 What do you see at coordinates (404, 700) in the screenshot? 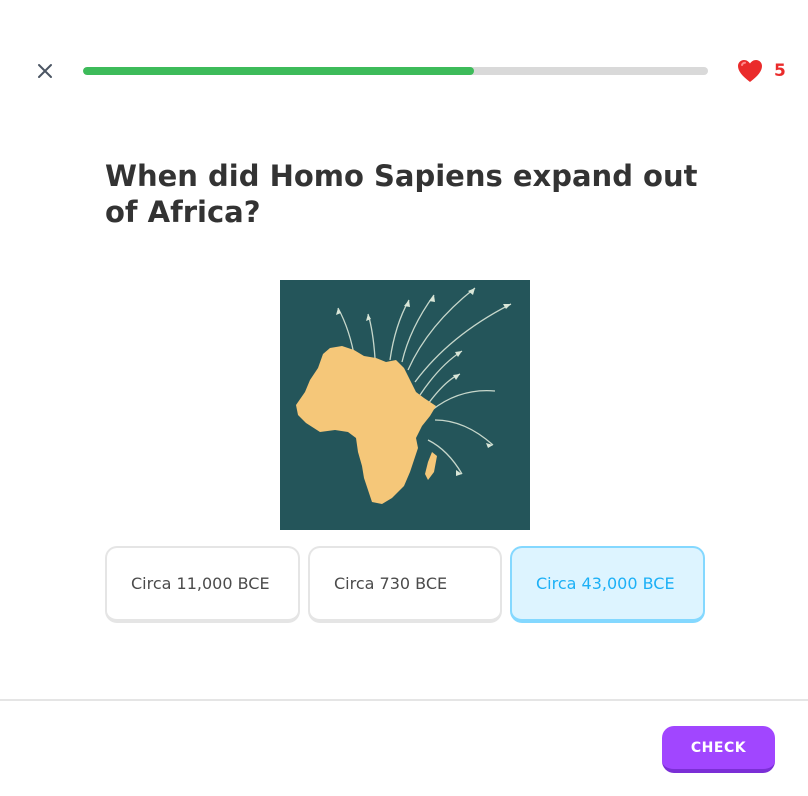
I see `footer-divider` at bounding box center [404, 700].